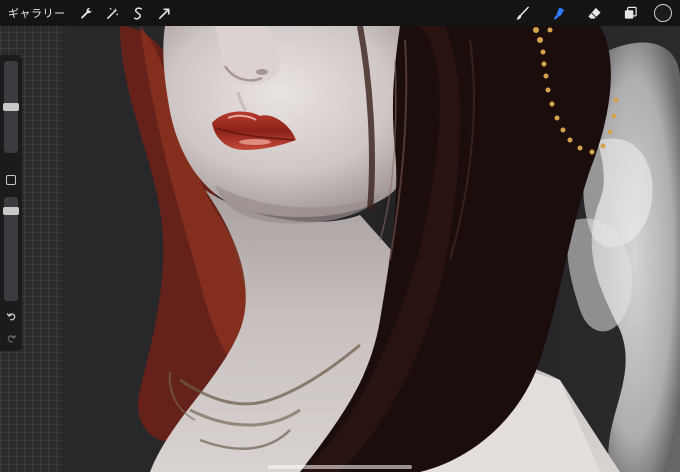  Describe the element at coordinates (11, 203) in the screenshot. I see `left-sidebar` at that location.